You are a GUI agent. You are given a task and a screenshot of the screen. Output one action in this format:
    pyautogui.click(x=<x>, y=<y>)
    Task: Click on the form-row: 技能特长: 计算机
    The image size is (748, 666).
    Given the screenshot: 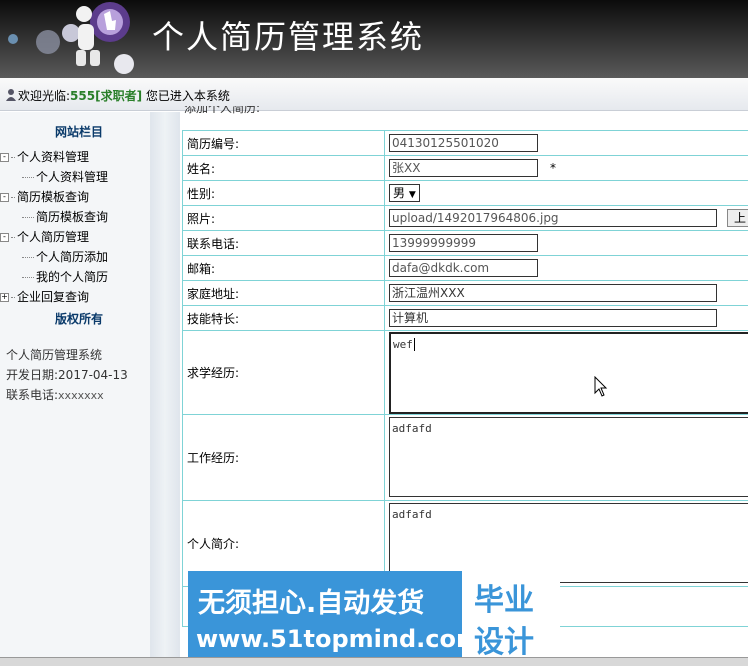 What is the action you would take?
    pyautogui.click(x=465, y=318)
    